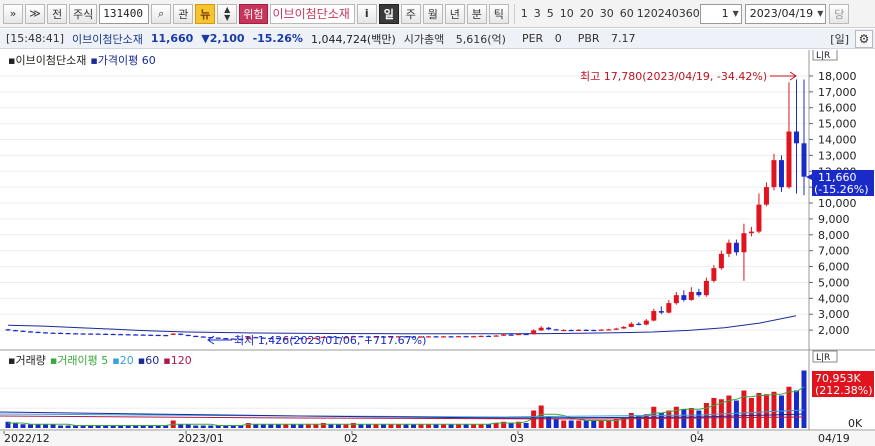 Image resolution: width=875 pixels, height=446 pixels. What do you see at coordinates (567, 13) in the screenshot?
I see `interval-button: 10` at bounding box center [567, 13].